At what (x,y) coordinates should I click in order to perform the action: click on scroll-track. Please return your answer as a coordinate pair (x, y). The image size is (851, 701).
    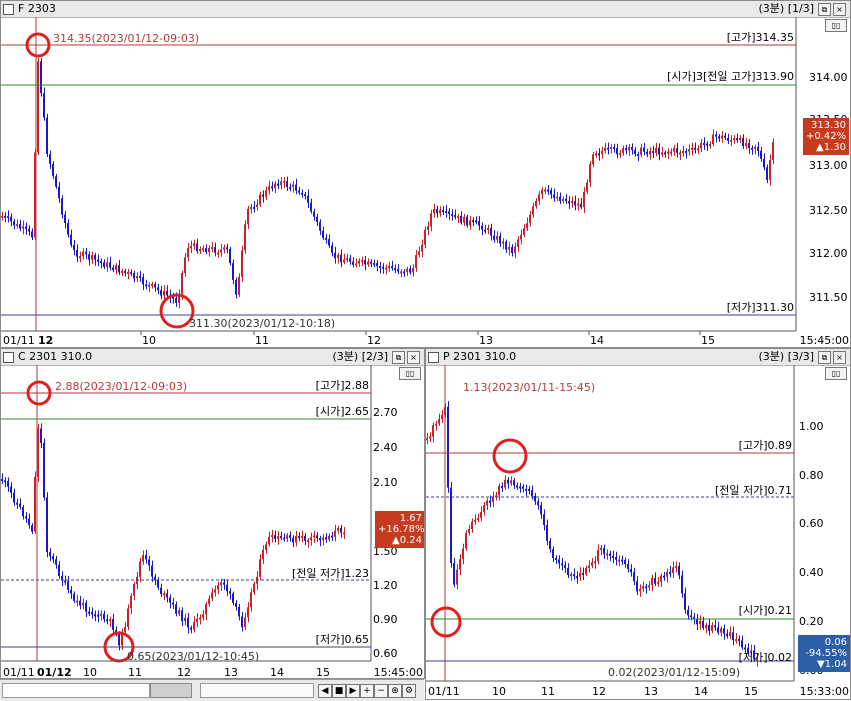
    Looking at the image, I should click on (76, 690).